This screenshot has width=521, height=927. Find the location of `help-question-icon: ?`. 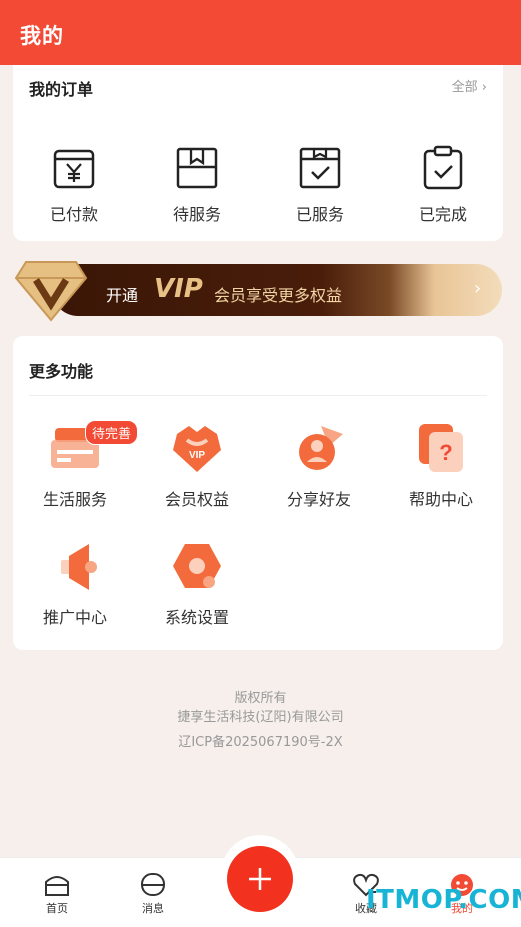

help-question-icon: ? is located at coordinates (441, 448).